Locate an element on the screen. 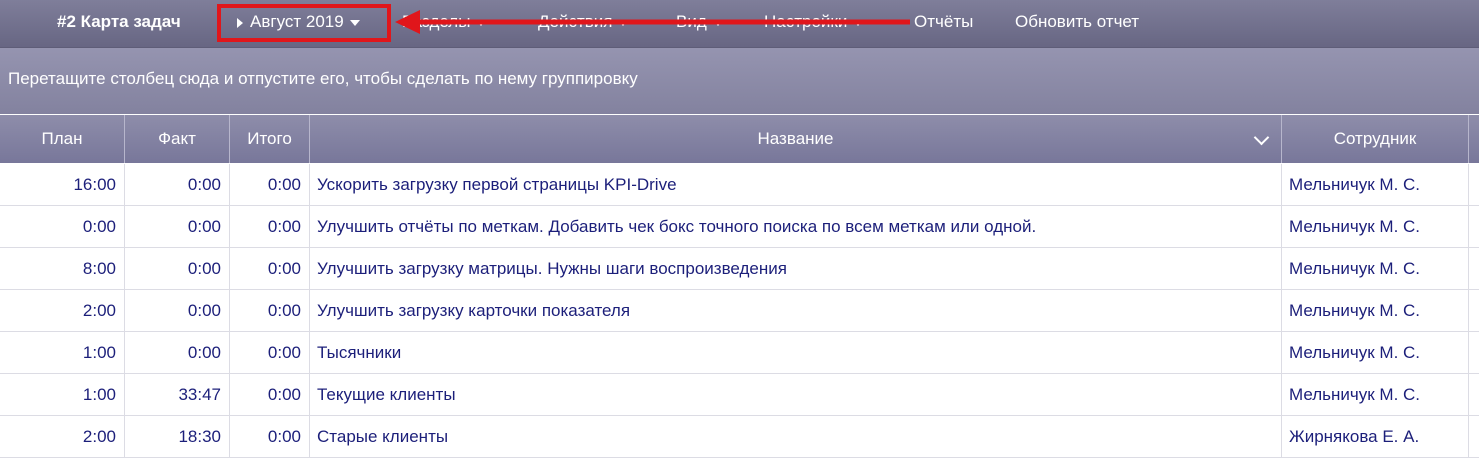 This screenshot has height=458, width=1479. table-row: 1:00 0:00 0:00 Тысячники Мельничук М. С. is located at coordinates (739, 353).